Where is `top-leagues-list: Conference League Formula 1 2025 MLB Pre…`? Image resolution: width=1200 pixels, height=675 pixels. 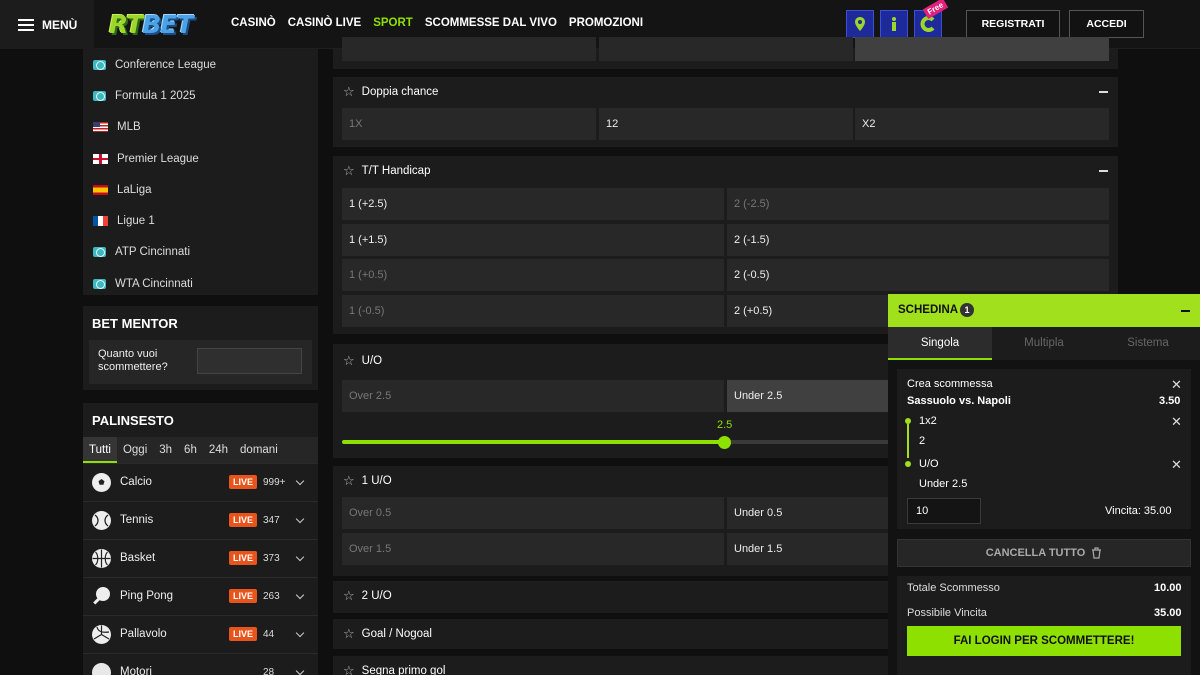
top-leagues-list: Conference League Formula 1 2025 MLB Pre… is located at coordinates (200, 172).